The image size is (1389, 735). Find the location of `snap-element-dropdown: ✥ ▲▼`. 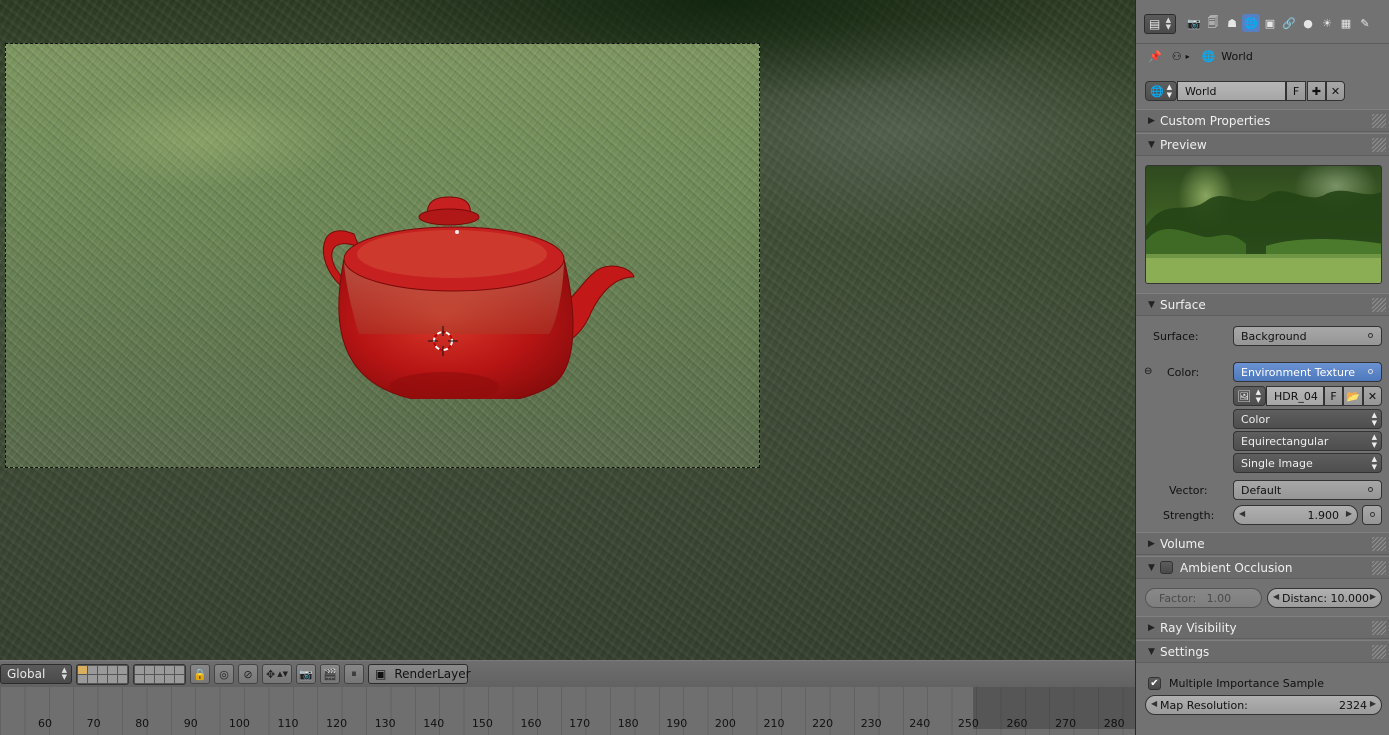

snap-element-dropdown: ✥ ▲▼ is located at coordinates (277, 674).